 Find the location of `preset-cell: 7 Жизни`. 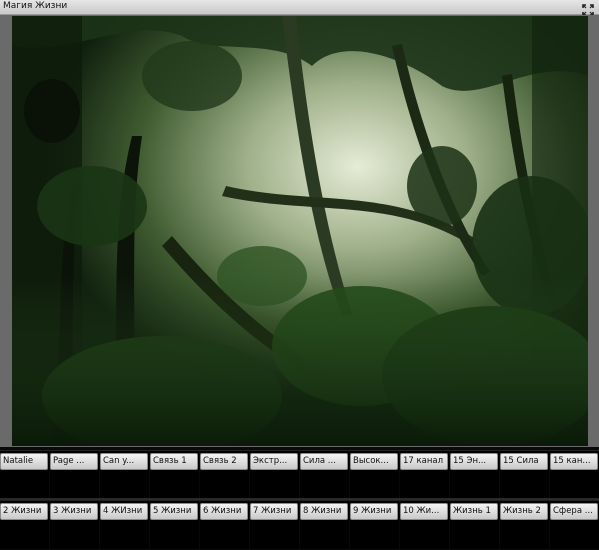

preset-cell: 7 Жизни is located at coordinates (274, 525).